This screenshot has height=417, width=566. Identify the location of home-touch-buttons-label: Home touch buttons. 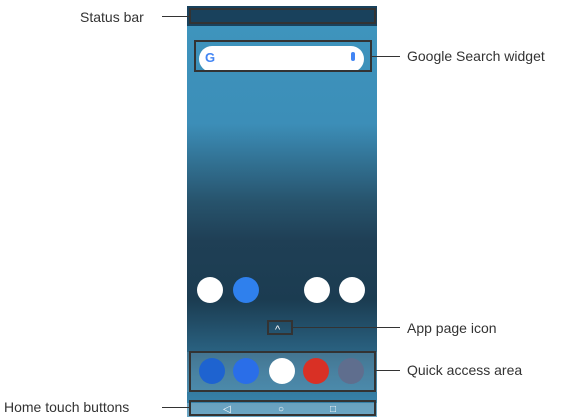
(67, 407).